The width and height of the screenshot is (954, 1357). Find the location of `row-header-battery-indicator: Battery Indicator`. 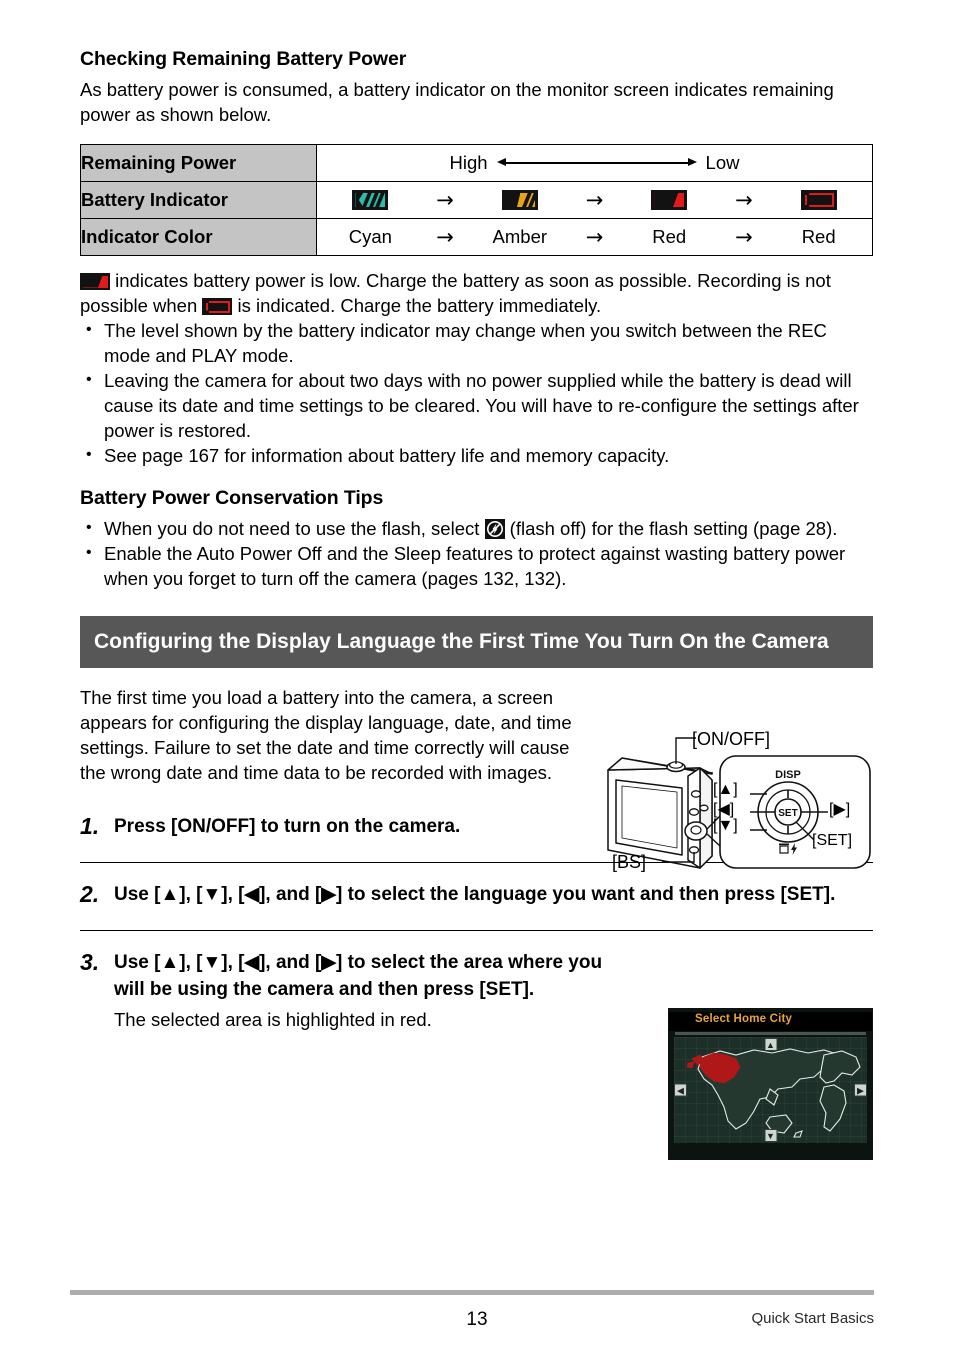

row-header-battery-indicator: Battery Indicator is located at coordinates (198, 200).